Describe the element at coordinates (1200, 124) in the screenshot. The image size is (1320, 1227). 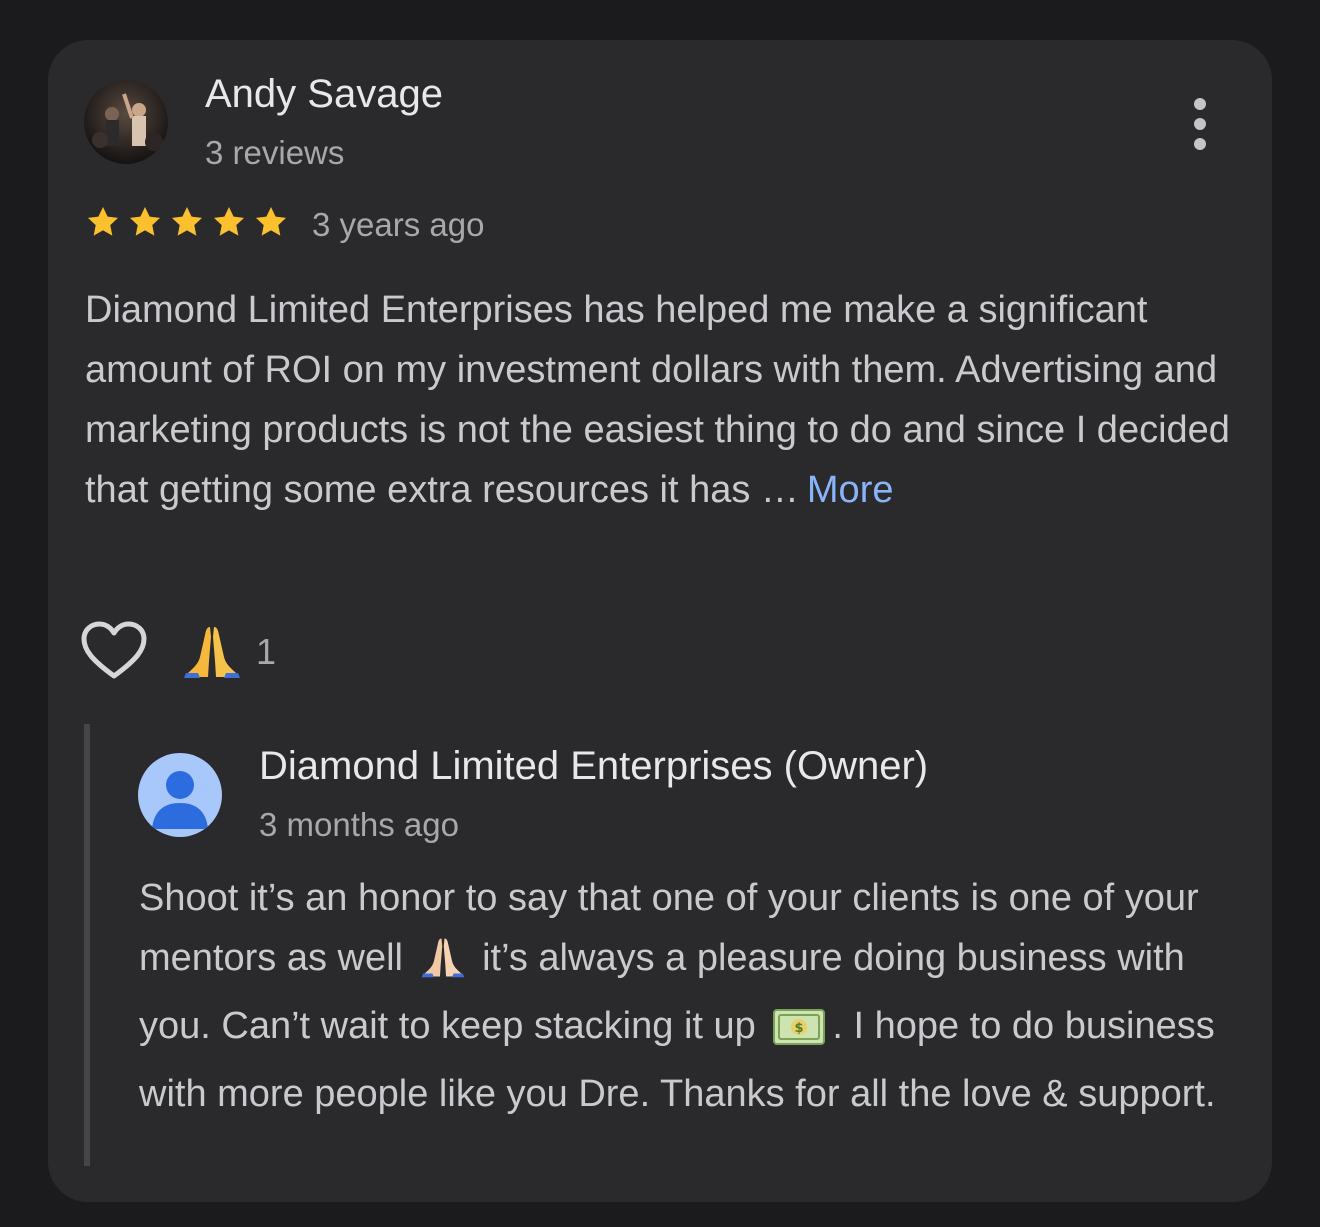
I see `more-vert-icon` at that location.